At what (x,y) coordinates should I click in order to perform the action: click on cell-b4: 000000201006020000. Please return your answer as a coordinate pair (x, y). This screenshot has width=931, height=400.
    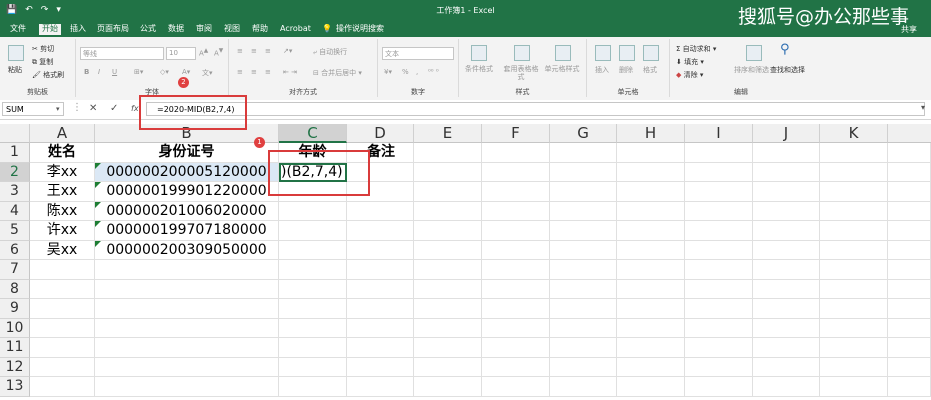
    Looking at the image, I should click on (187, 211).